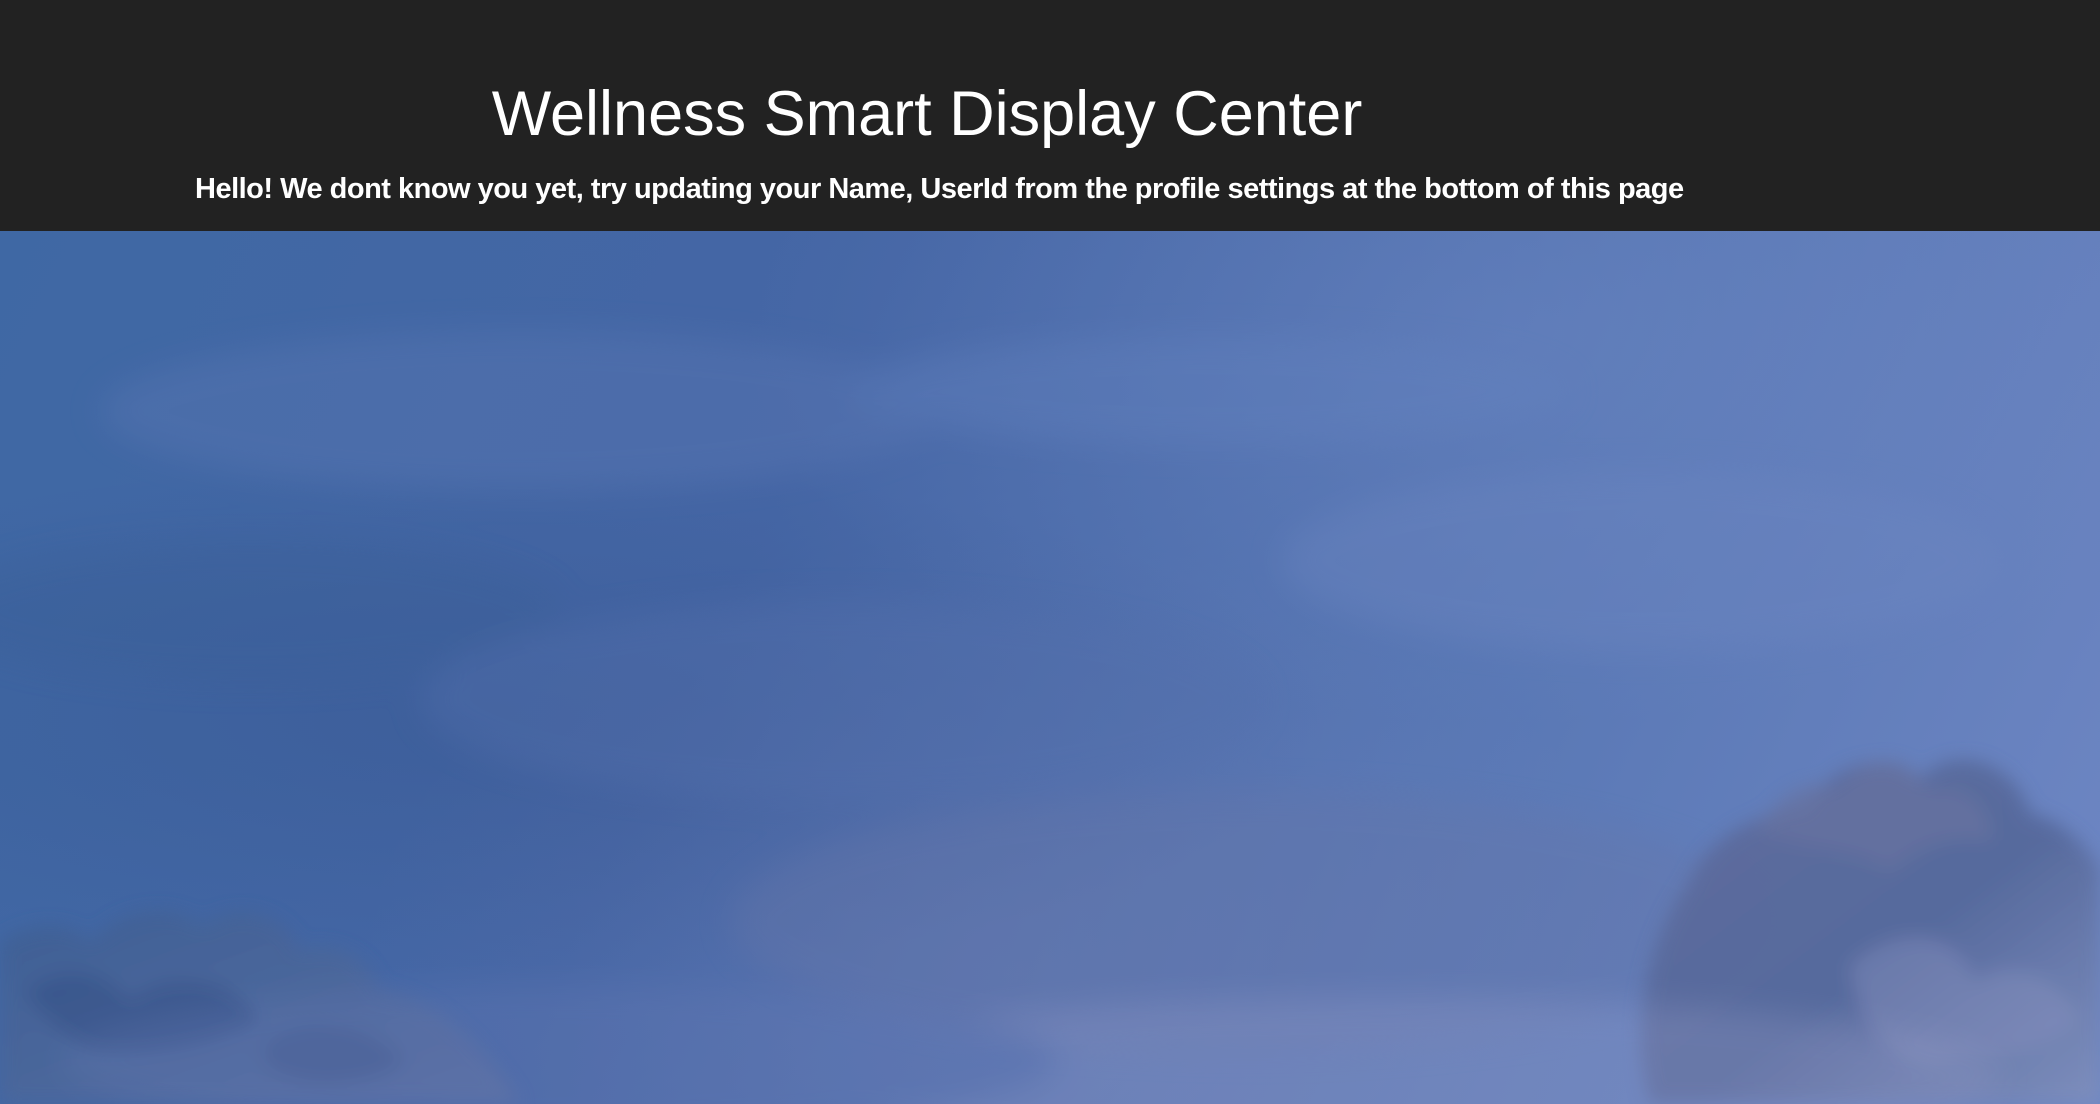 Image resolution: width=2100 pixels, height=1104 pixels. Describe the element at coordinates (927, 114) in the screenshot. I see `page-title: Wellness Smart Display Center` at that location.